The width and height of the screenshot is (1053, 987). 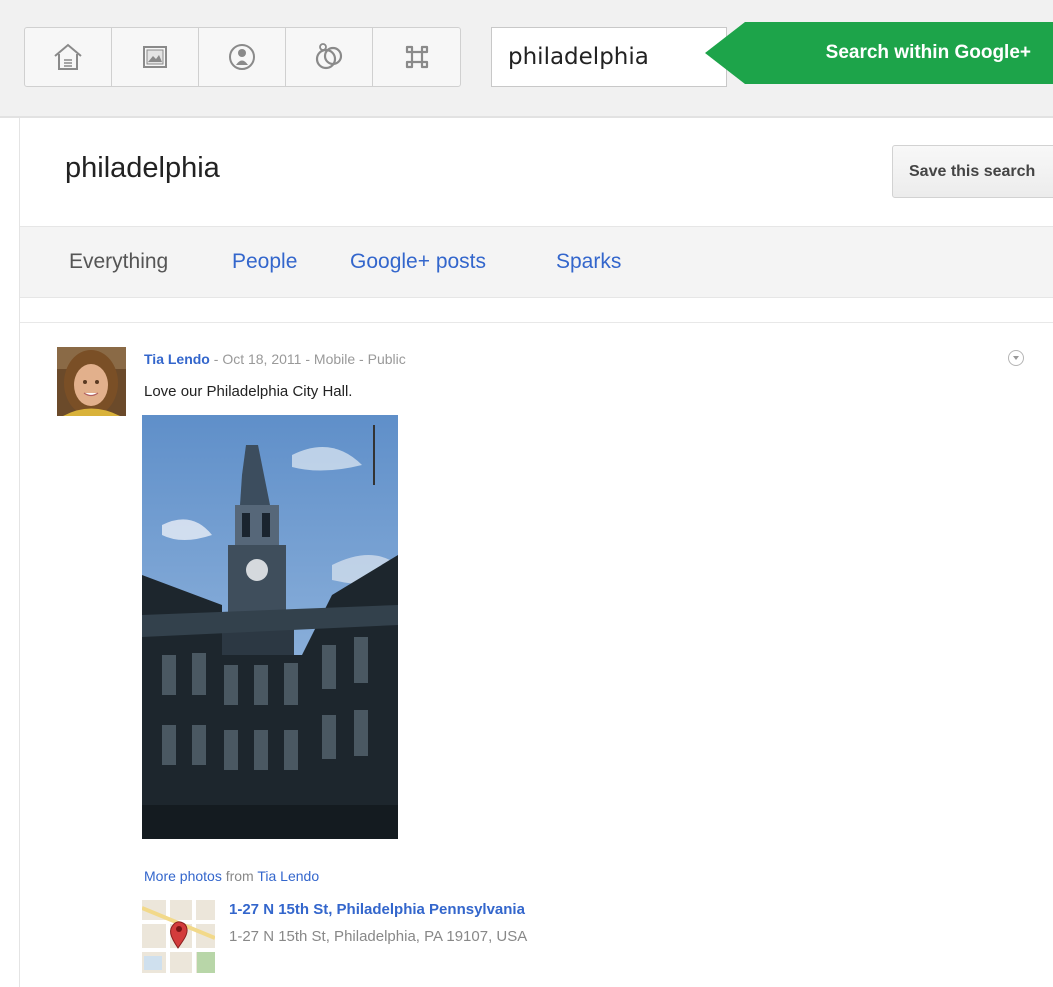 What do you see at coordinates (288, 876) in the screenshot?
I see `more-photos-author-link: Tia Lendo` at bounding box center [288, 876].